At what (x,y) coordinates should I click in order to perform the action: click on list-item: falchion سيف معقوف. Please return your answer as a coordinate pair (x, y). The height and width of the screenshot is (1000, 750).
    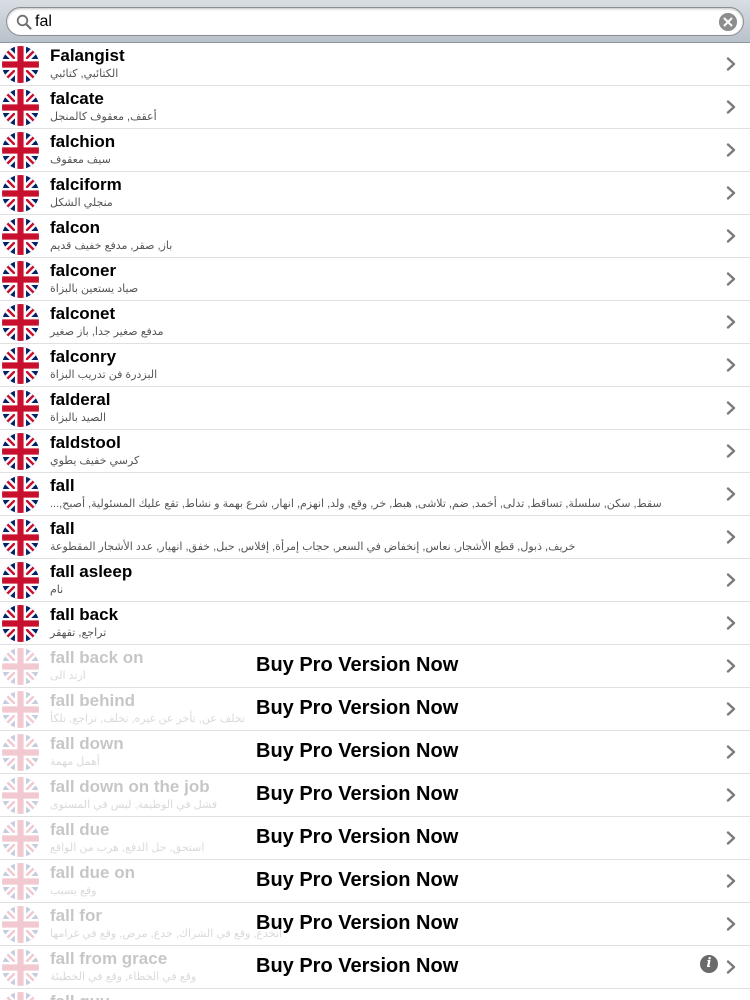
    Looking at the image, I should click on (375, 150).